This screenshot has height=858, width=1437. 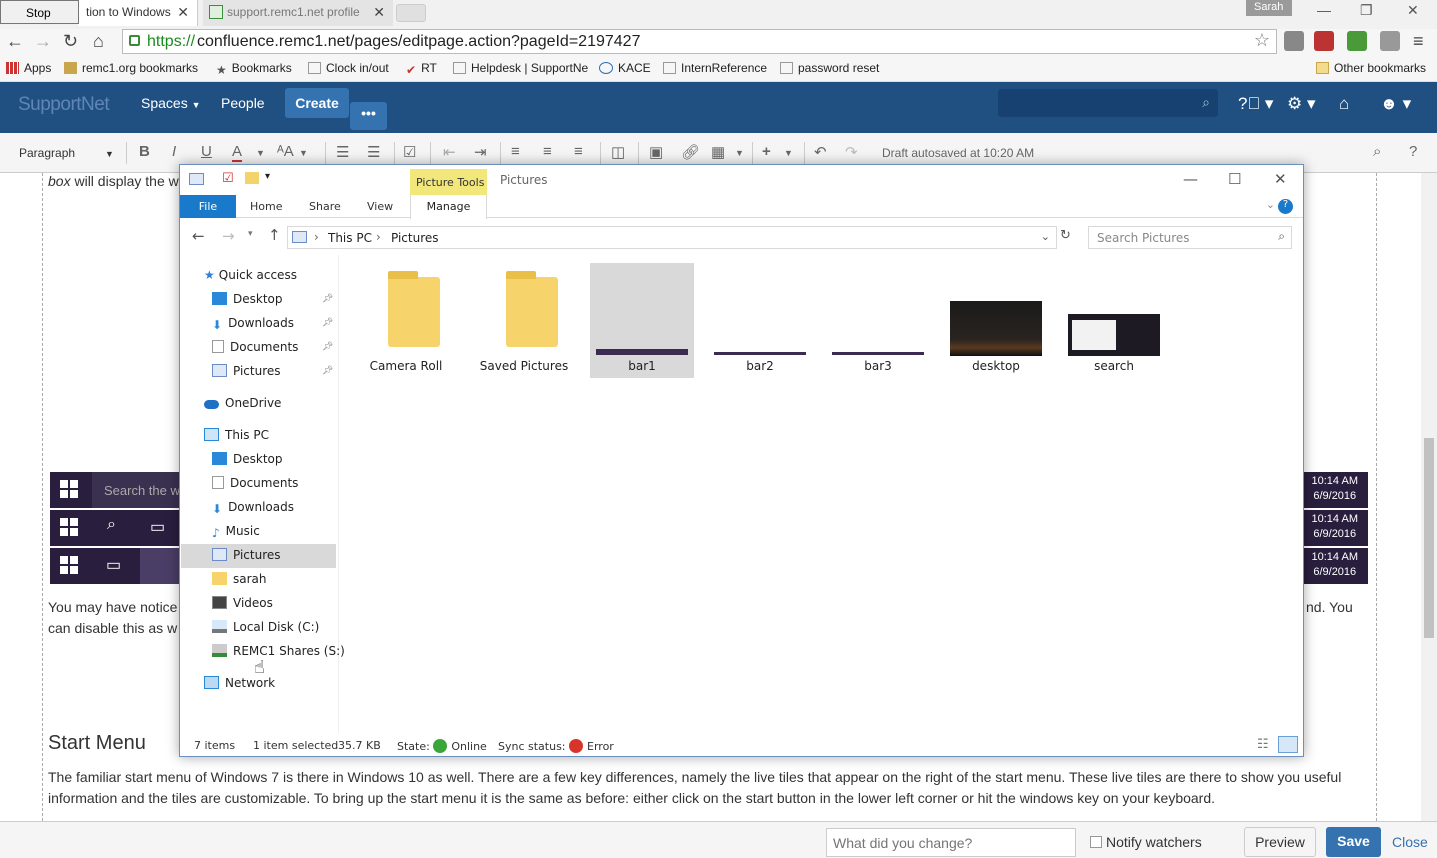 What do you see at coordinates (1395, 104) in the screenshot?
I see `user-avatar-icon: ☻ ▾` at bounding box center [1395, 104].